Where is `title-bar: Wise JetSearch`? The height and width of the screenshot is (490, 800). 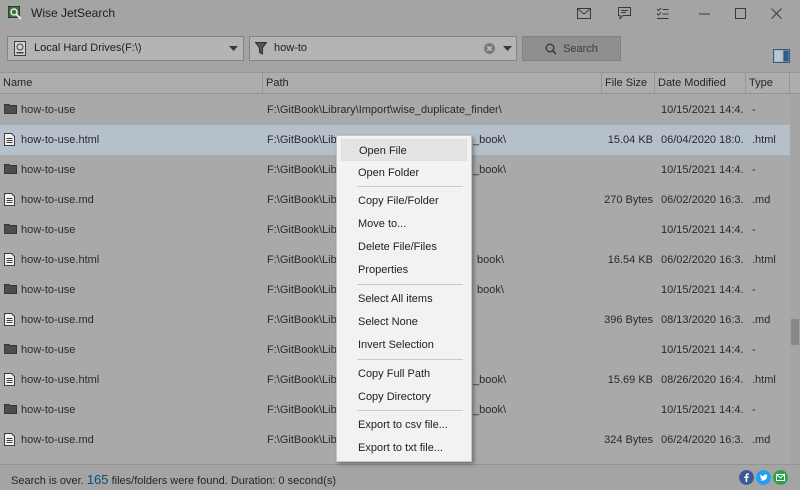
title-bar: Wise JetSearch is located at coordinates (400, 13).